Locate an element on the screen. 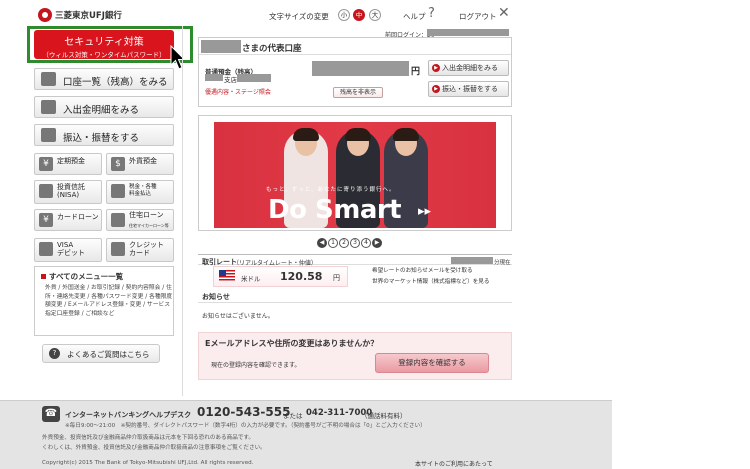 The image size is (750, 469). faq-label: よくあるご質問はこちら is located at coordinates (108, 354).